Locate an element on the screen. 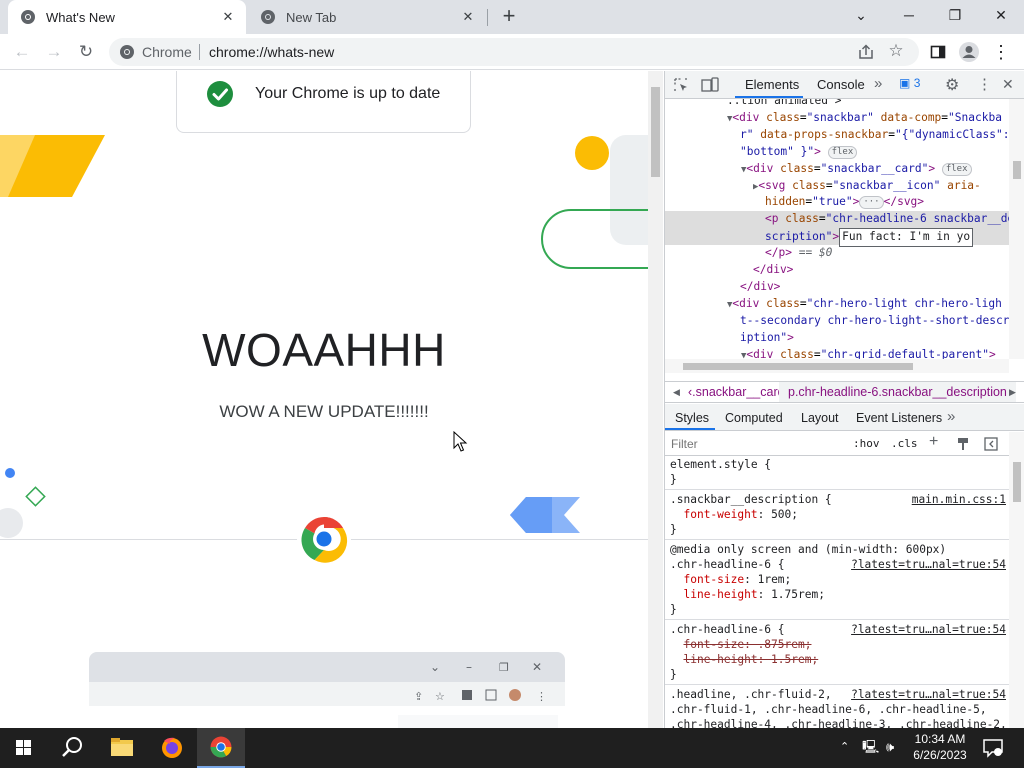  style-rule-line: line-height: 1.5rem; is located at coordinates (839, 659).